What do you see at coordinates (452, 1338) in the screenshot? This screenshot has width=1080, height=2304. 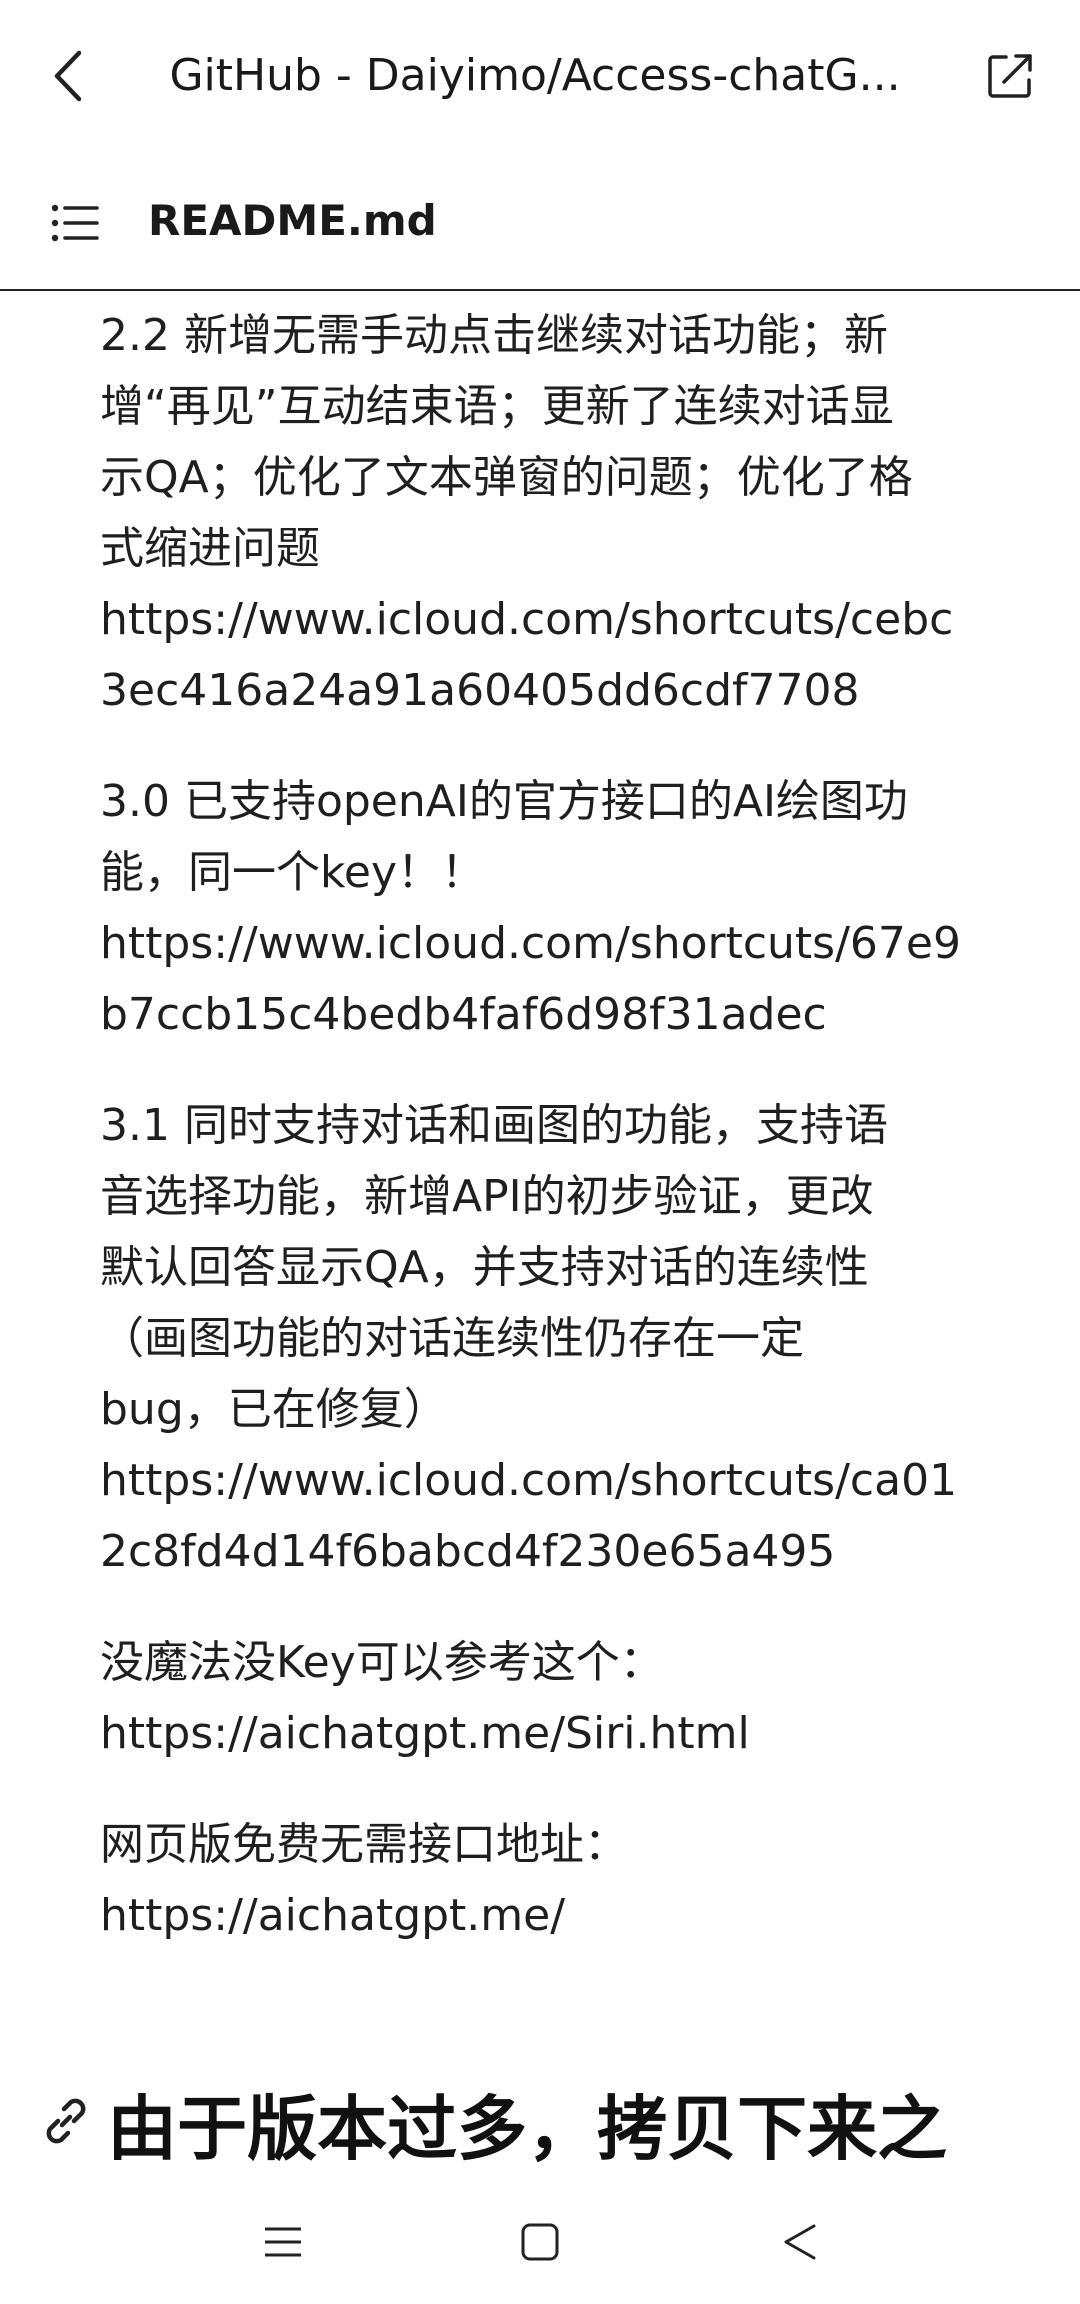 I see `text-line: （画图功能的对话连续性仍存在一定` at bounding box center [452, 1338].